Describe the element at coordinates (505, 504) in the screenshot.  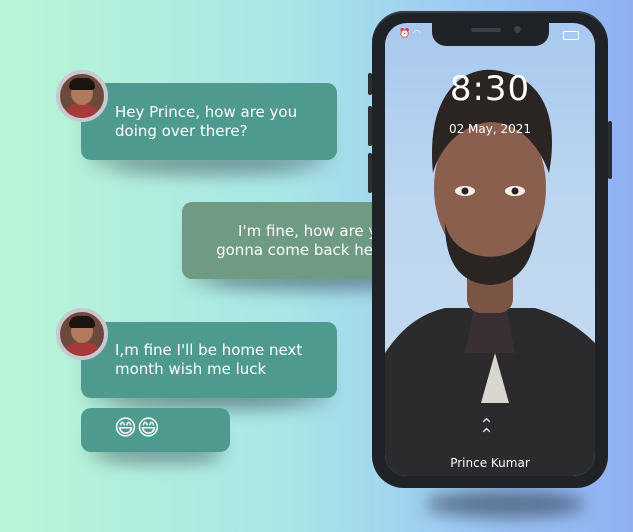
I see `phone-shadow` at that location.